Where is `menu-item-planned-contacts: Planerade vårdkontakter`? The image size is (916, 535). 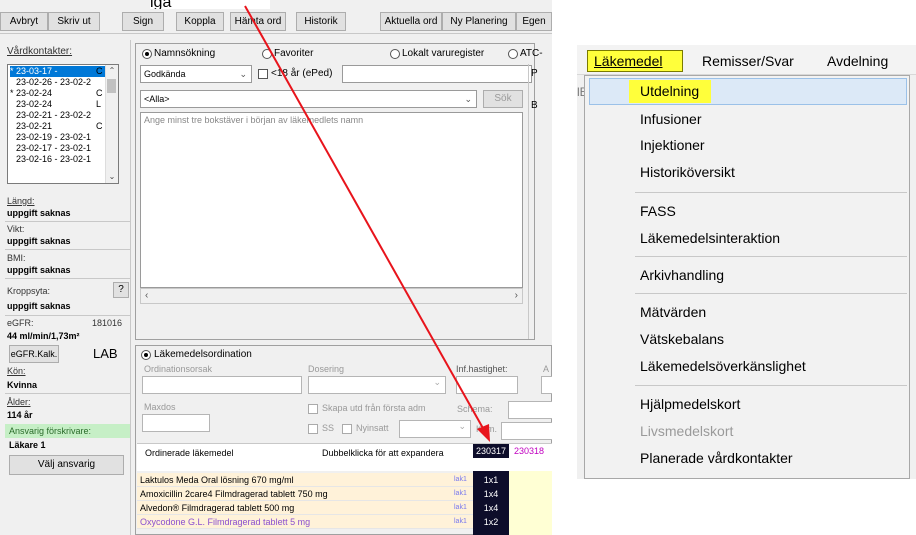
menu-item-planned-contacts: Planerade vårdkontakter is located at coordinates (716, 458).